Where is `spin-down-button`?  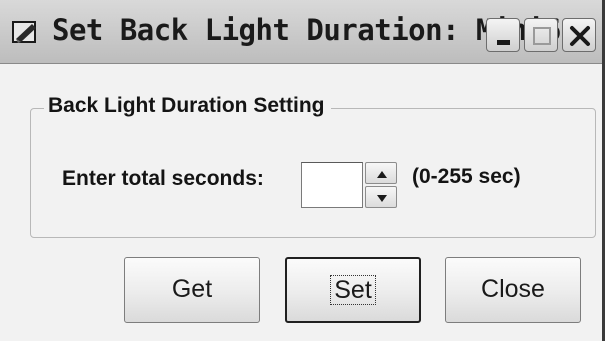 spin-down-button is located at coordinates (381, 197).